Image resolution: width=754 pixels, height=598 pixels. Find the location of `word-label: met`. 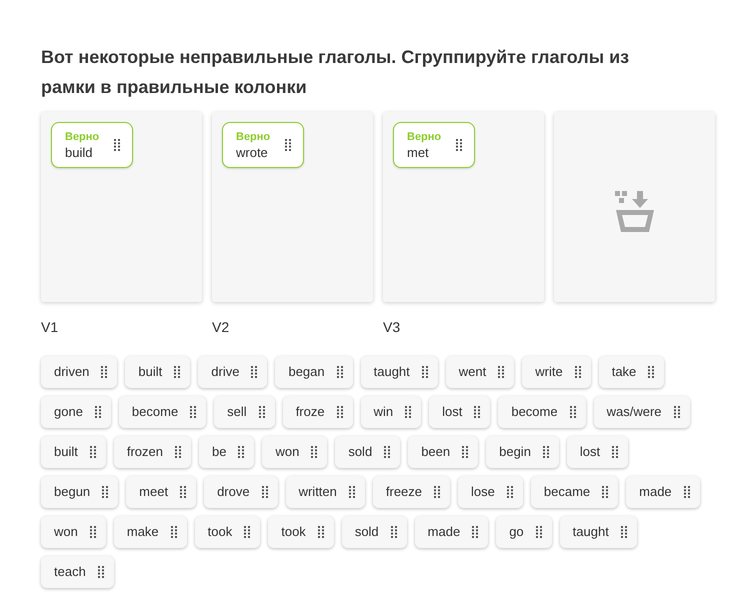

word-label: met is located at coordinates (418, 152).